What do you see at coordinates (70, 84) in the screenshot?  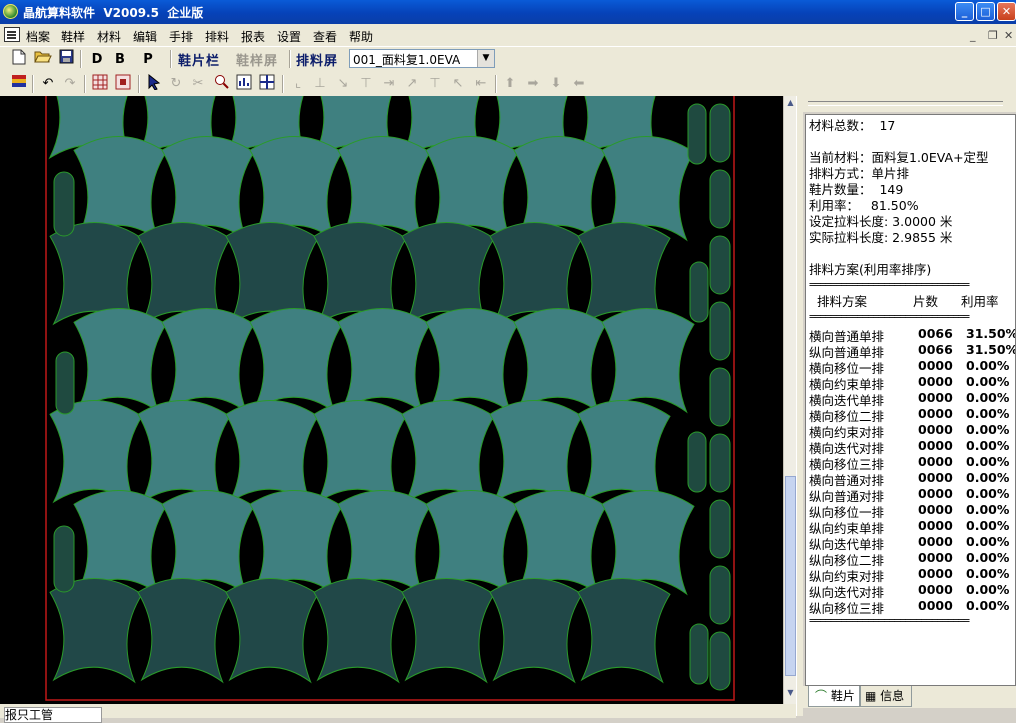 I see `redo-icon: ↷` at bounding box center [70, 84].